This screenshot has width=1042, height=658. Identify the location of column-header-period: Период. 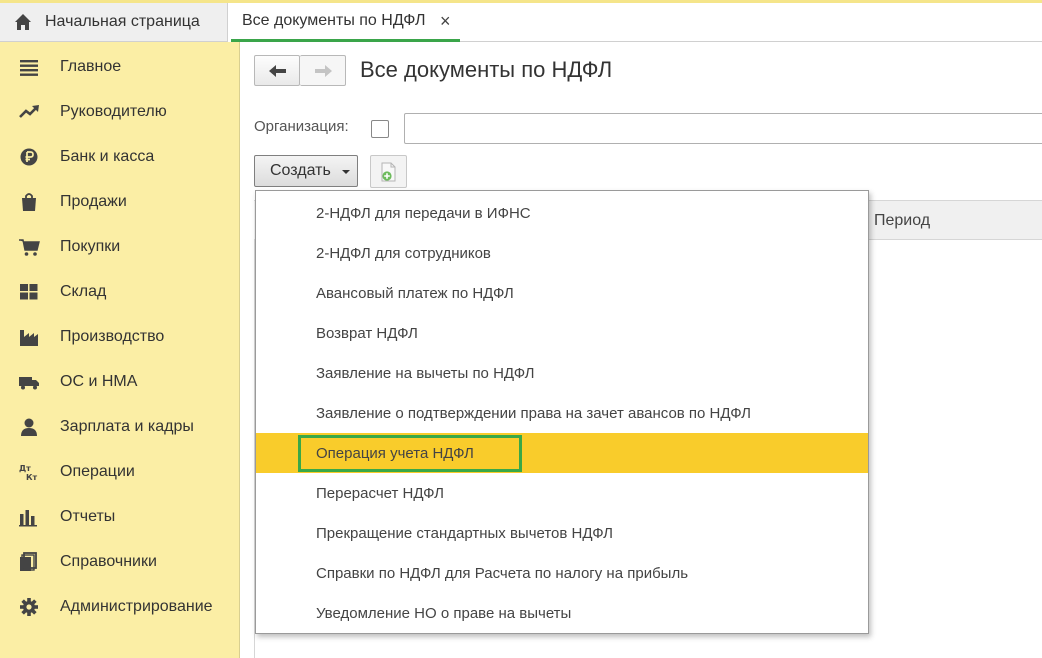
(902, 221).